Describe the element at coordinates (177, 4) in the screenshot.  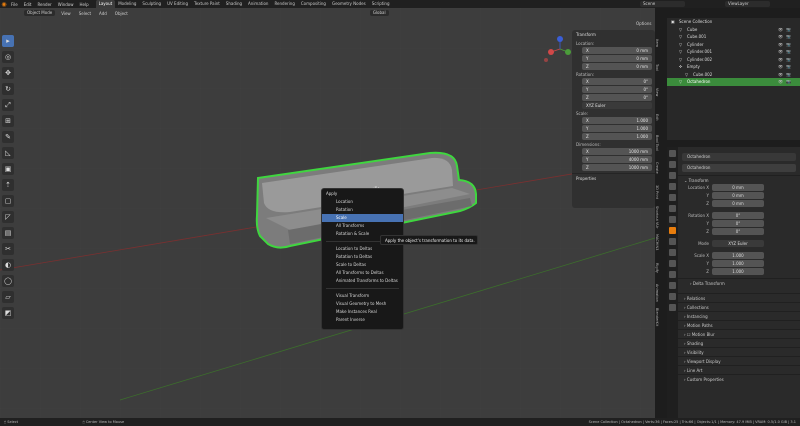
I see `tab-uv-editing: UV Editing` at that location.